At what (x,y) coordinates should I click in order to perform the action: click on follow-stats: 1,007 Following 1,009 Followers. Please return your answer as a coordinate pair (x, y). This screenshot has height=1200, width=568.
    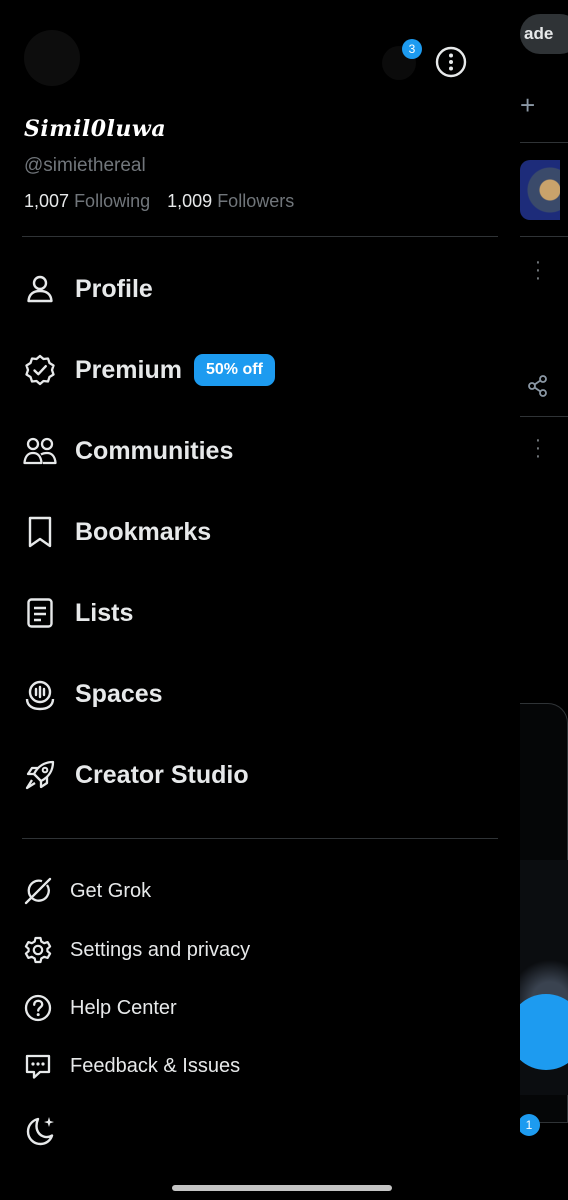
    Looking at the image, I should click on (165, 201).